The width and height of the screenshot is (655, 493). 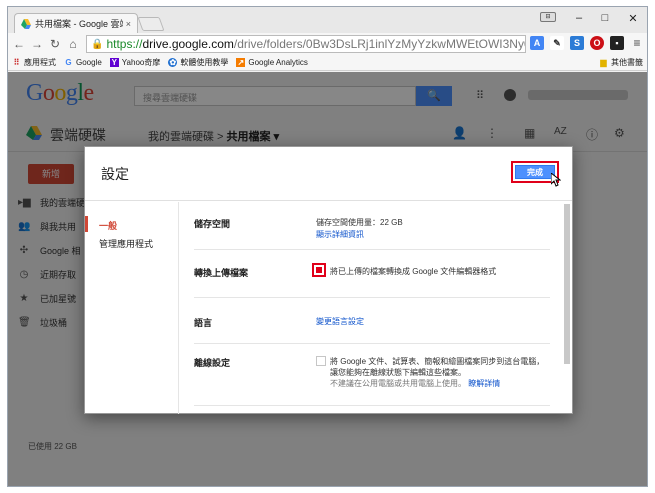 I want to click on show-details-link: 顯示詳細資訊, so click(x=340, y=234).